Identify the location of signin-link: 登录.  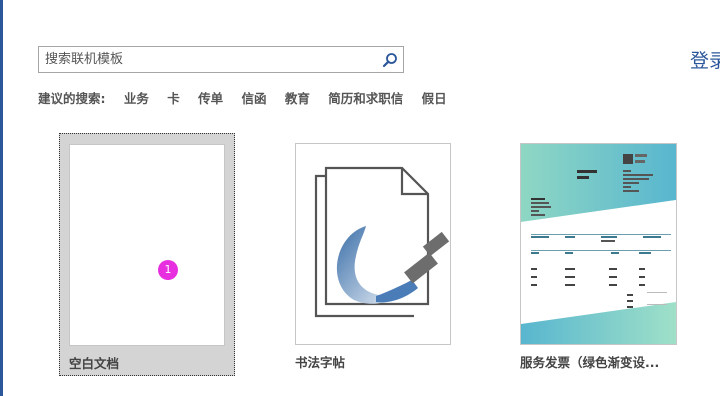
(705, 59).